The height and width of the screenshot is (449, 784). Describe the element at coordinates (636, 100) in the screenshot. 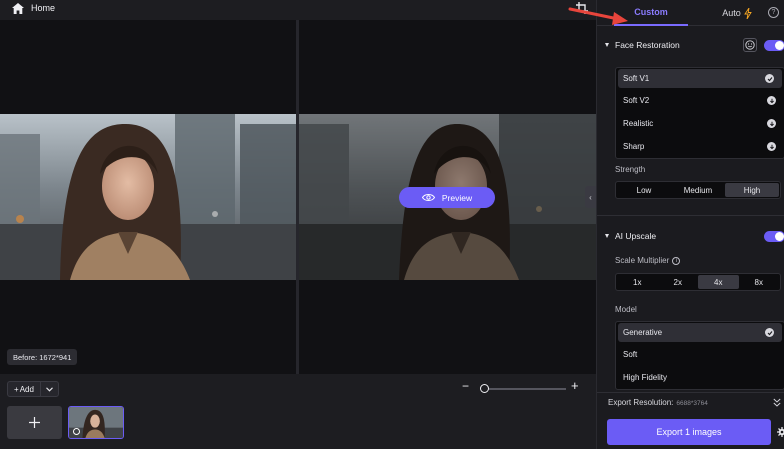

I see `face-option-label: Soft V2` at that location.